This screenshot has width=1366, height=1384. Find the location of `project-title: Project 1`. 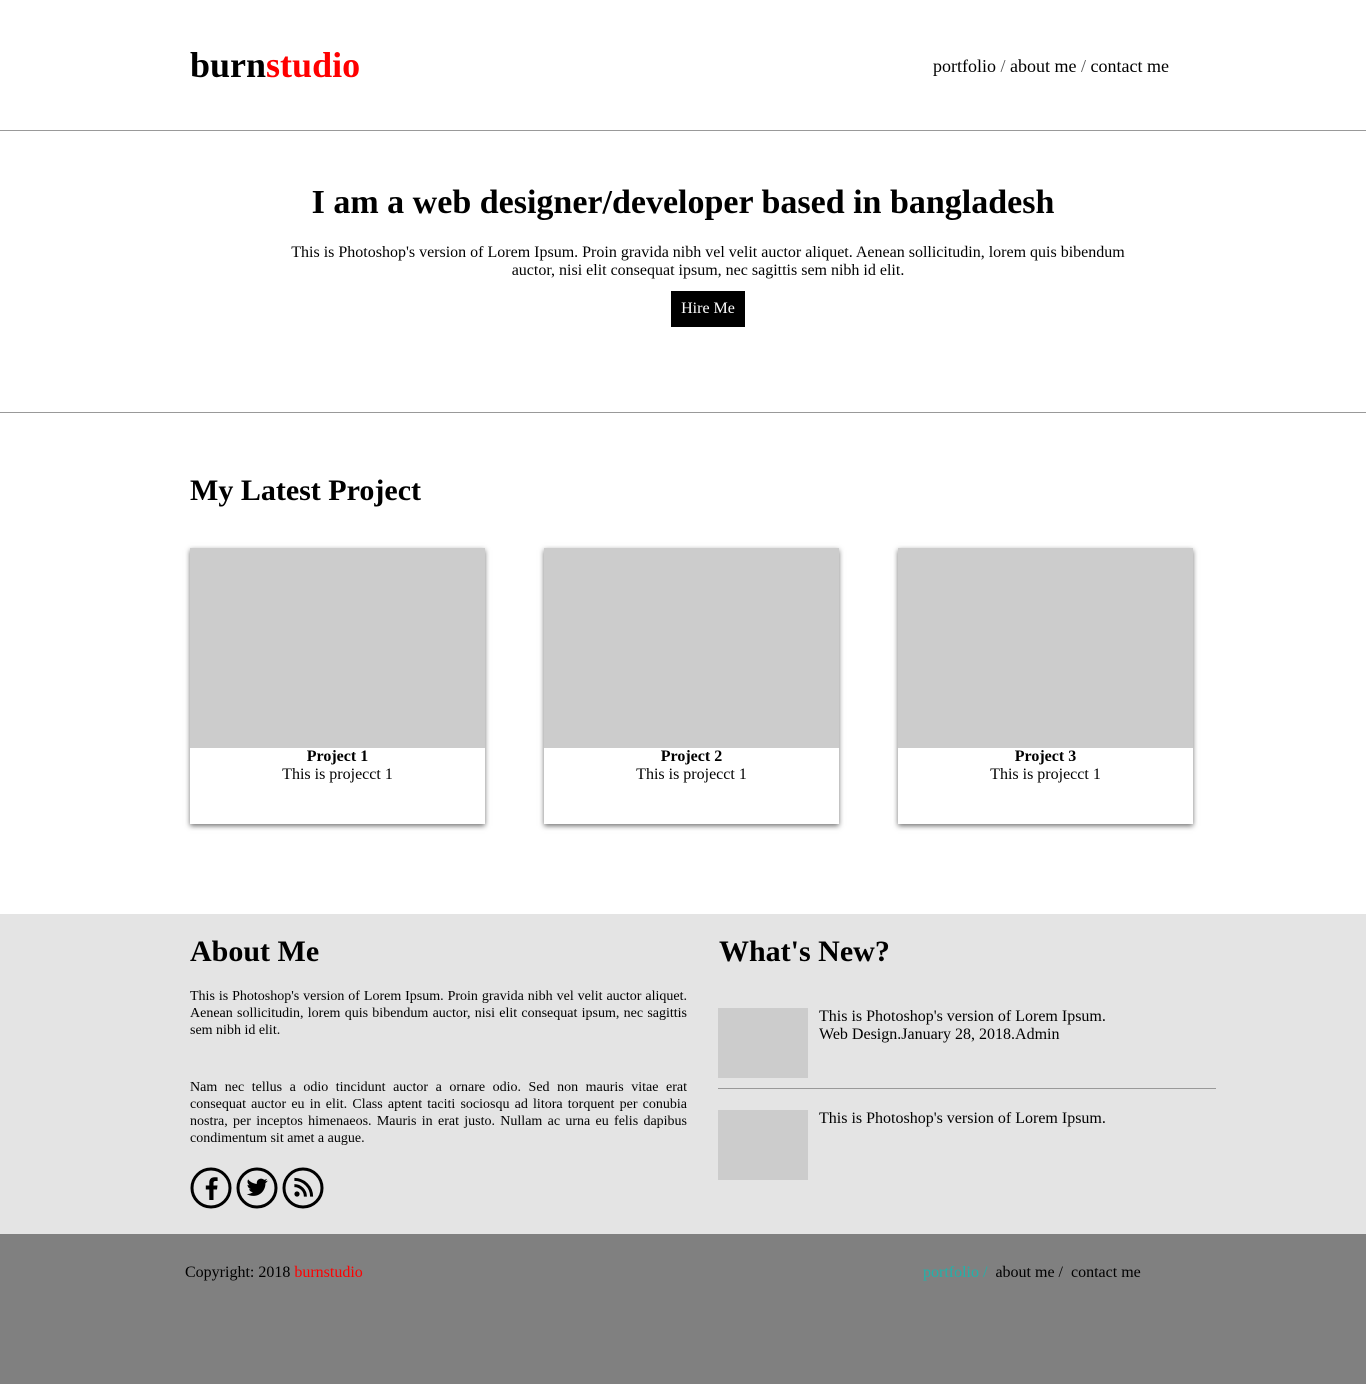

project-title: Project 1 is located at coordinates (337, 756).